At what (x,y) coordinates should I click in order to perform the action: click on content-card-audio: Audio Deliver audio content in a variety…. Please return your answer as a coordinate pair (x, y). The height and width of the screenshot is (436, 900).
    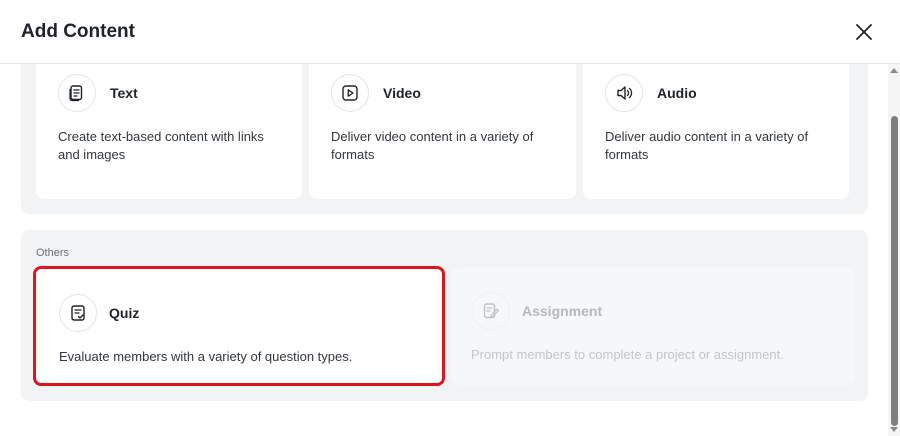
    Looking at the image, I should click on (716, 131).